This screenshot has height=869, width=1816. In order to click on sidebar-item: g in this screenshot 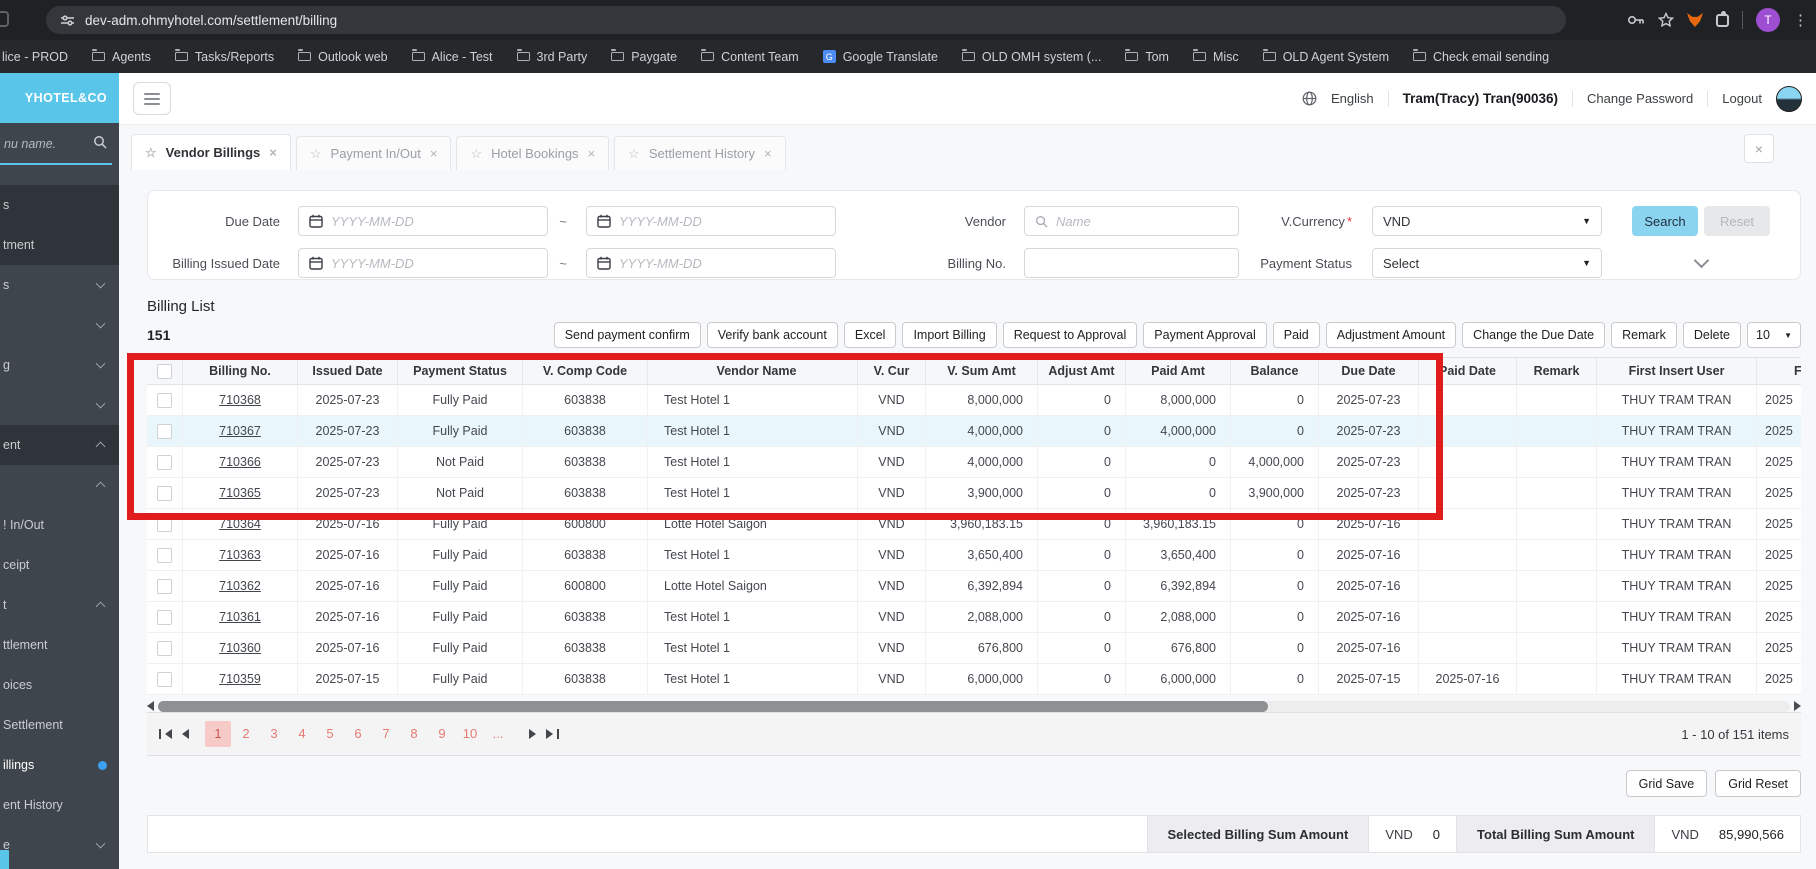, I will do `click(59, 365)`.